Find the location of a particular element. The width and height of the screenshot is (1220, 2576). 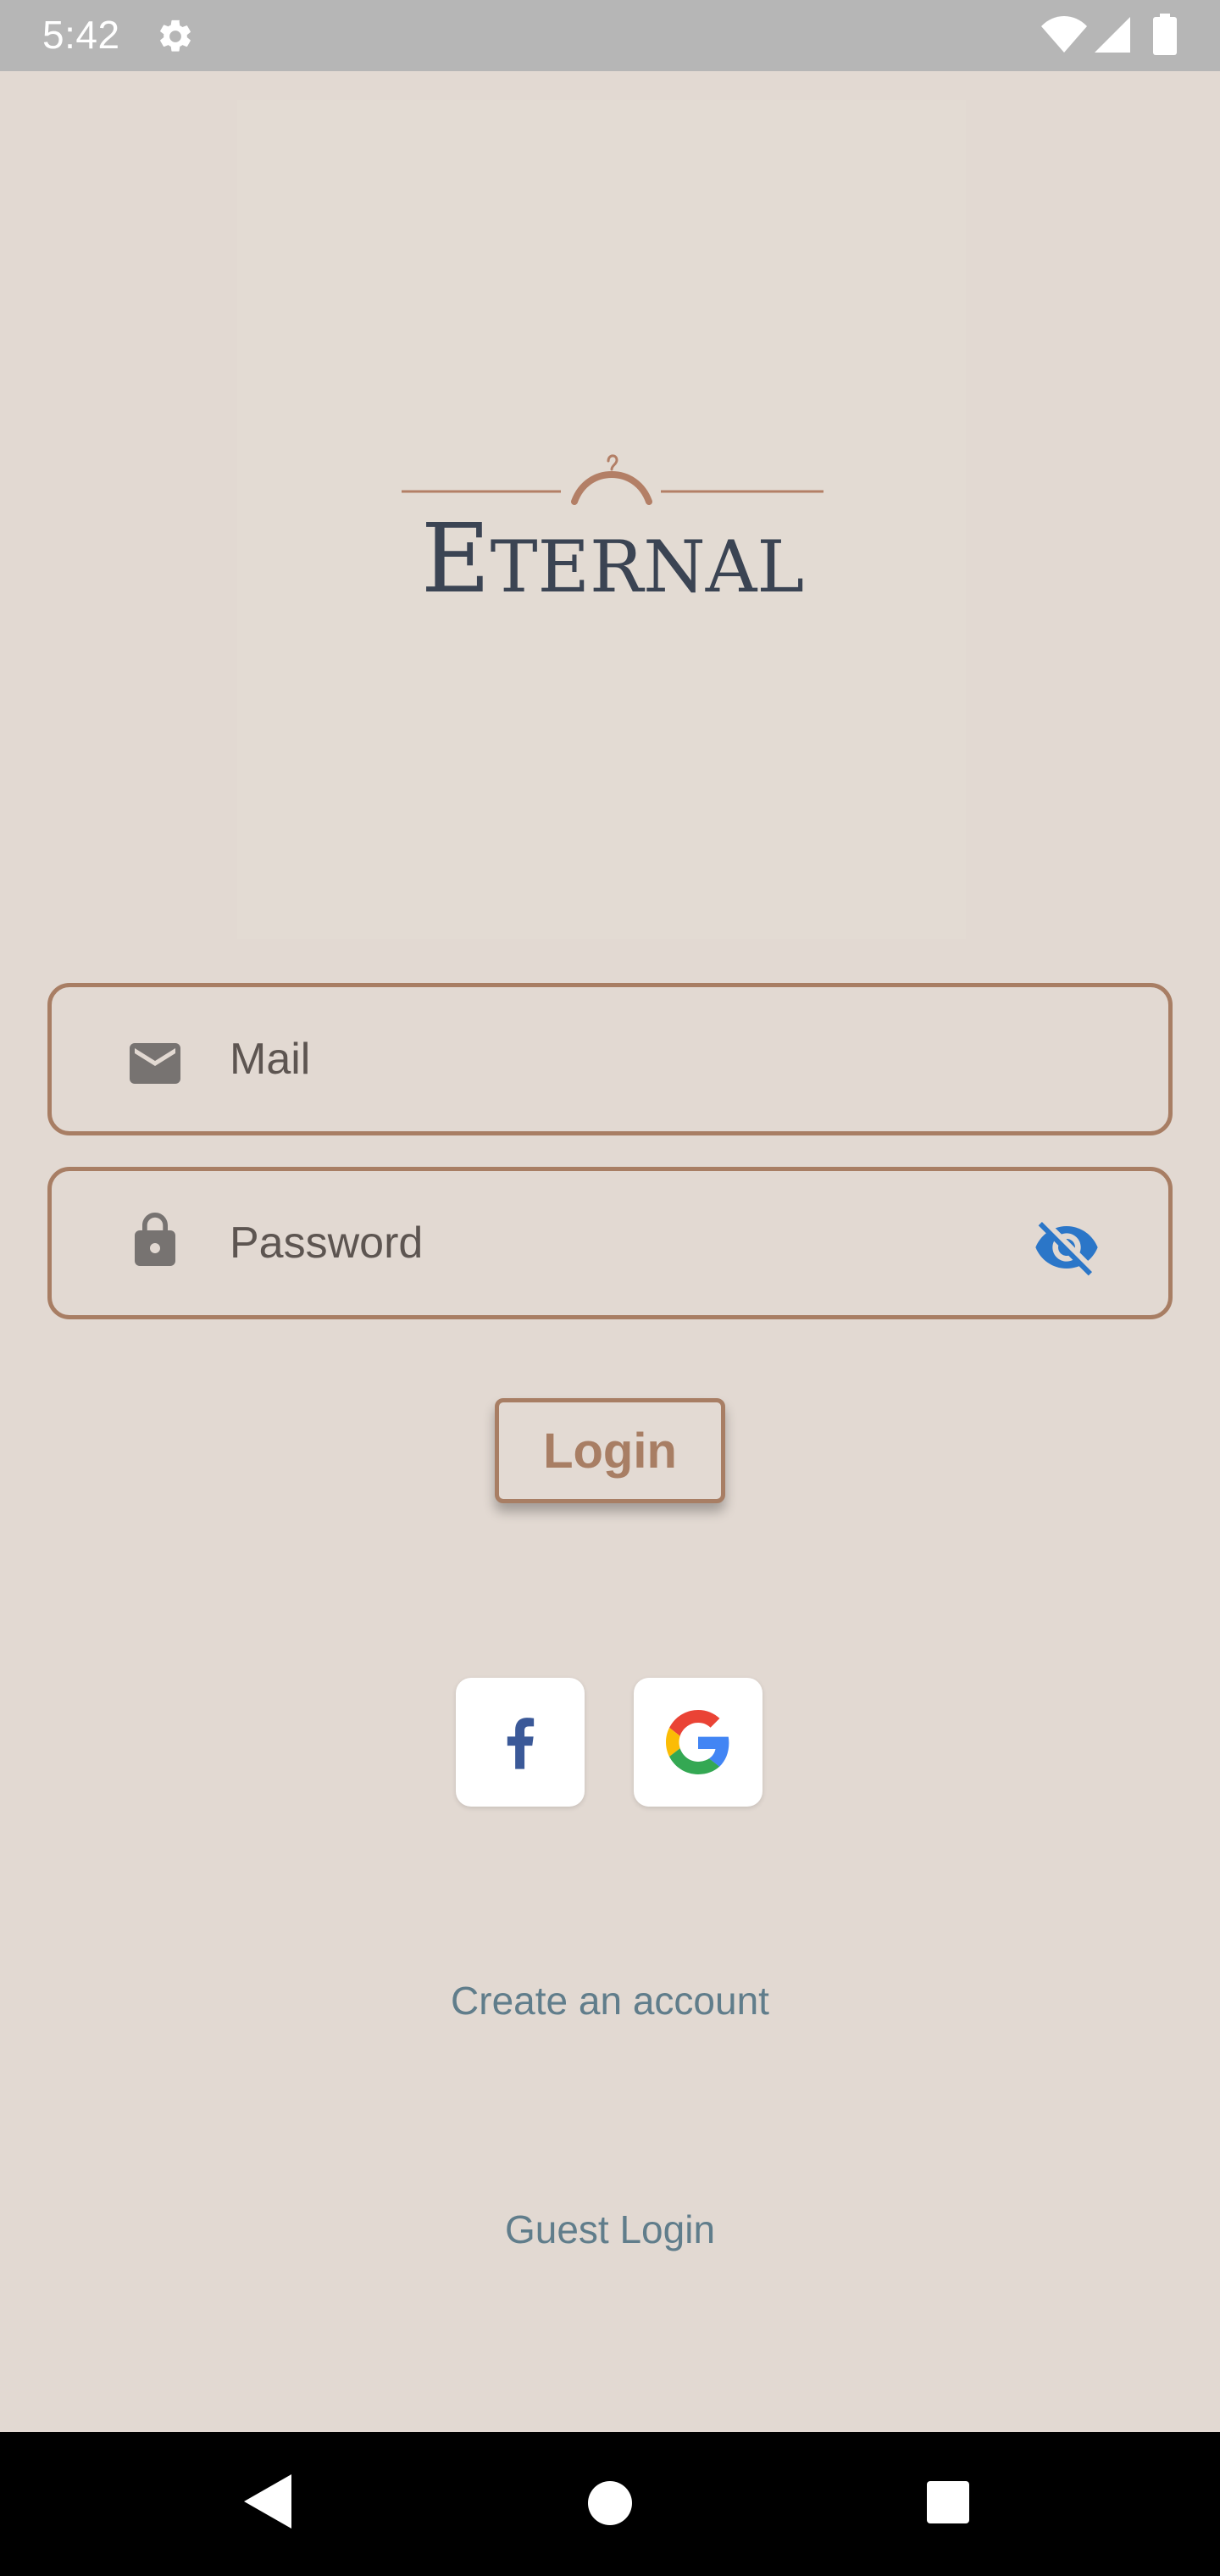

logo-wordmark: ETERNAL is located at coordinates (612, 557).